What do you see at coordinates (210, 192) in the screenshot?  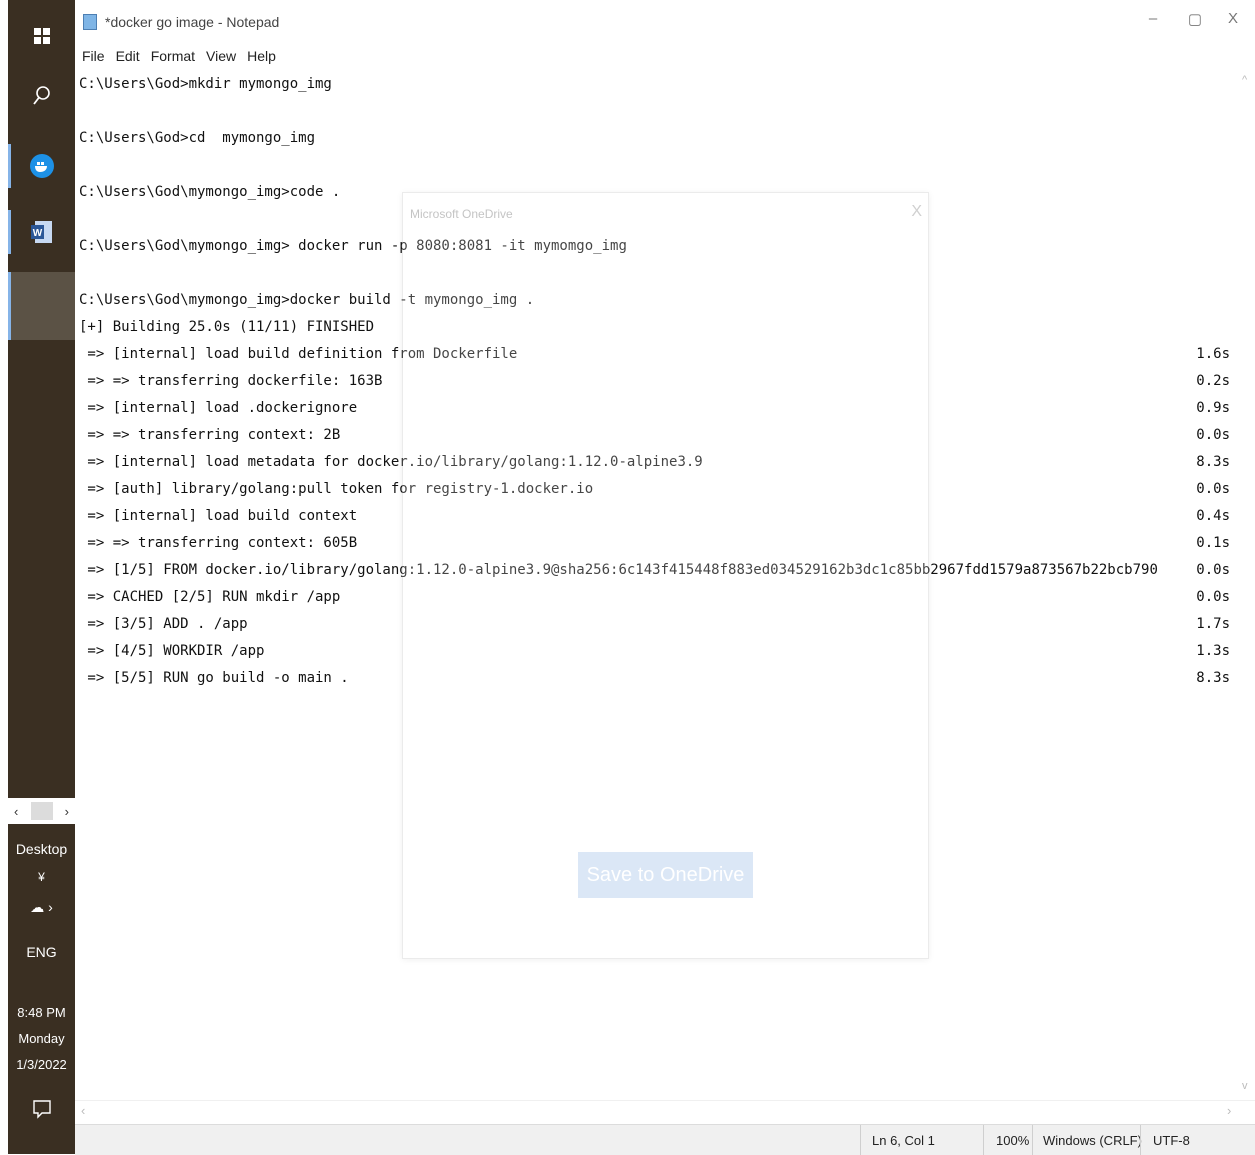 I see `line-text: C:\Users\God\mymongo_img>code .` at bounding box center [210, 192].